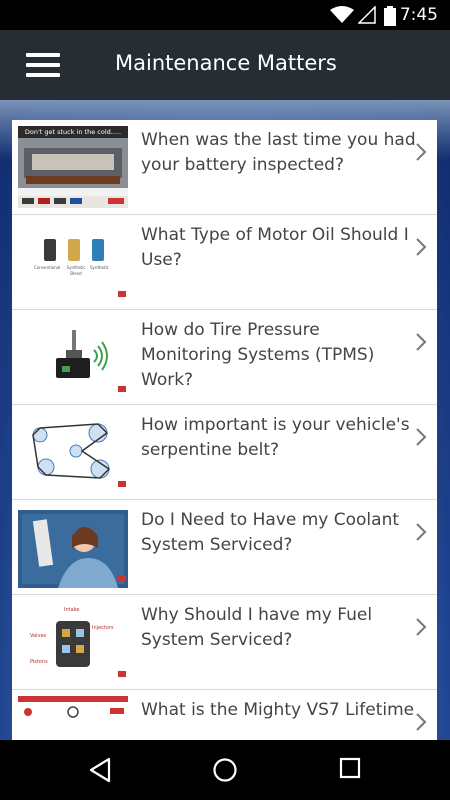 The height and width of the screenshot is (800, 450). Describe the element at coordinates (73, 642) in the screenshot. I see `fuel-system-thumbnail: Intake Injectors Valves Pistons` at that location.